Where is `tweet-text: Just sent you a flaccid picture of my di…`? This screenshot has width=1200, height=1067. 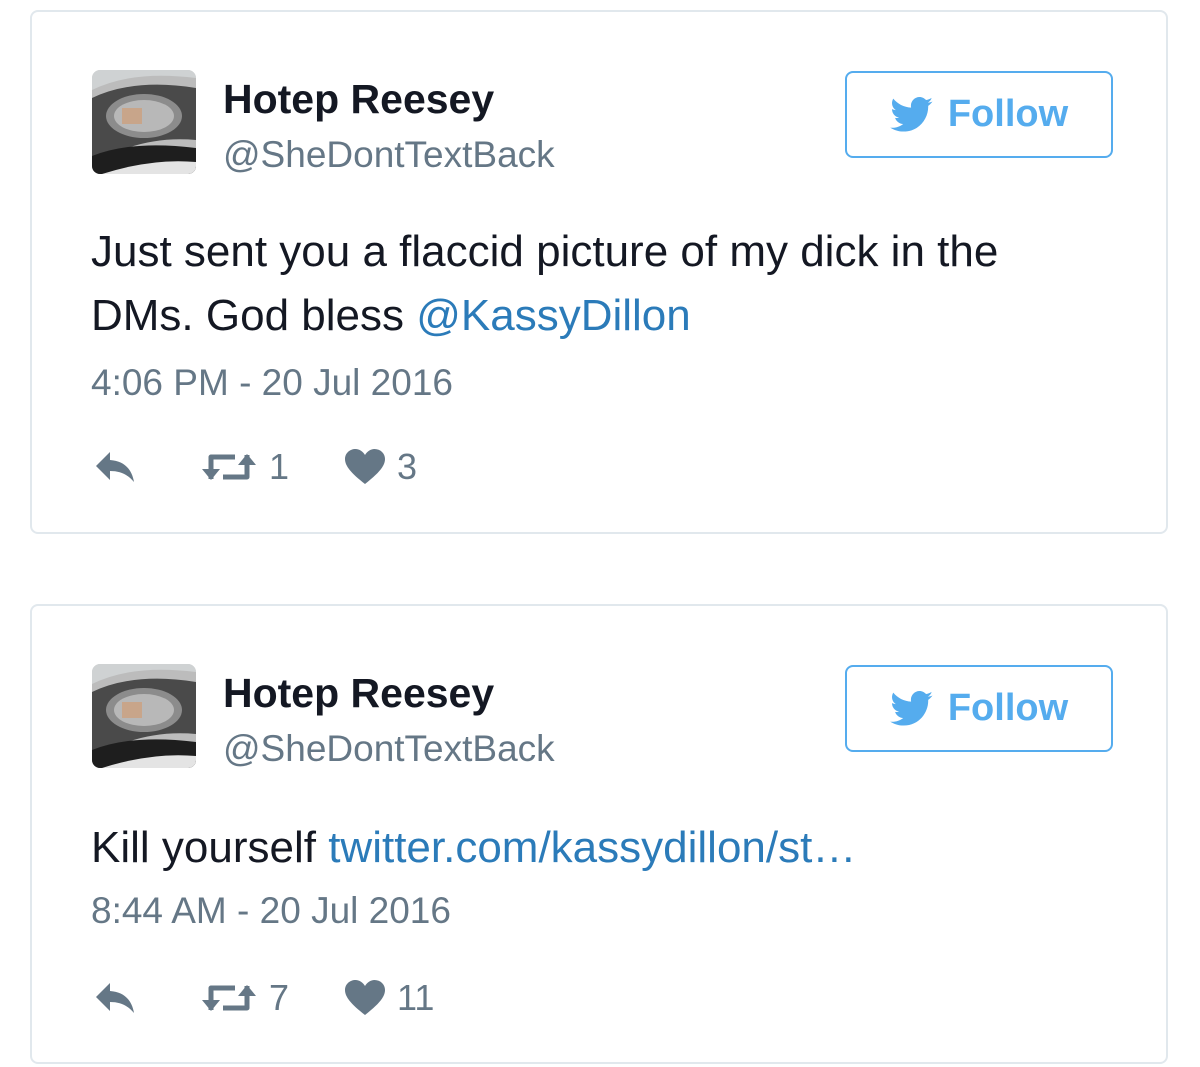 tweet-text: Just sent you a flaccid picture of my di… is located at coordinates (591, 284).